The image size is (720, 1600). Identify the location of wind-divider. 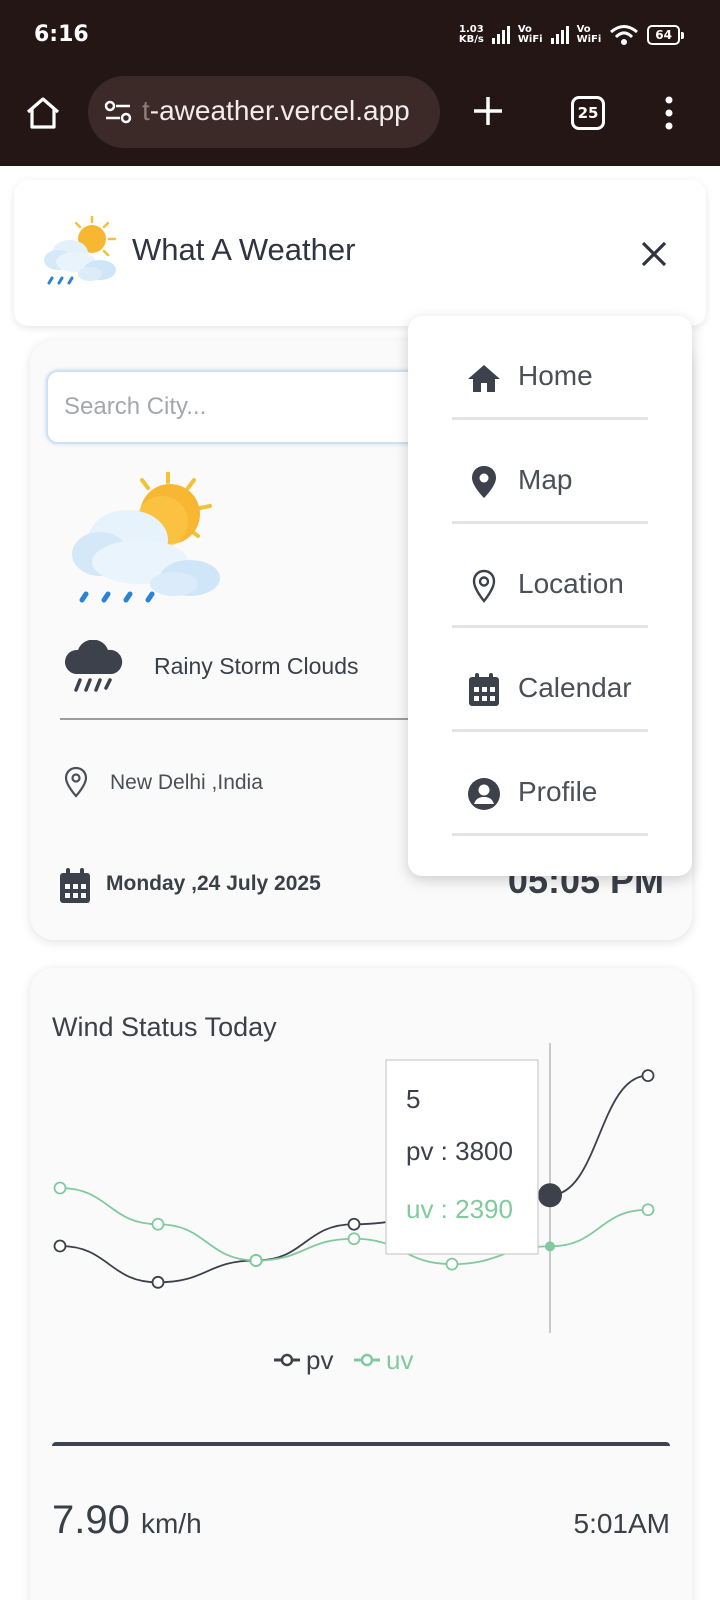
(361, 1444).